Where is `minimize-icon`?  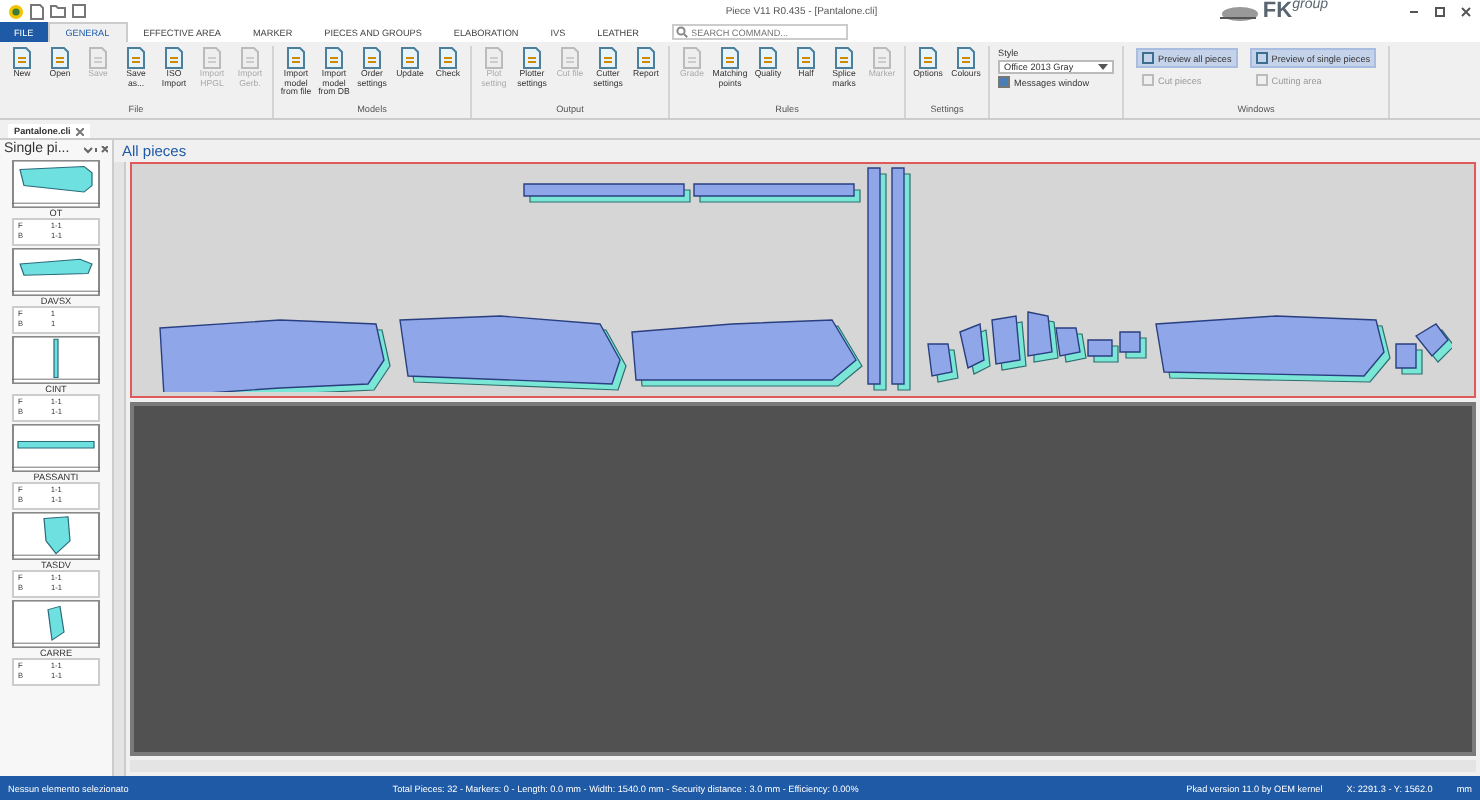
minimize-icon is located at coordinates (1414, 11).